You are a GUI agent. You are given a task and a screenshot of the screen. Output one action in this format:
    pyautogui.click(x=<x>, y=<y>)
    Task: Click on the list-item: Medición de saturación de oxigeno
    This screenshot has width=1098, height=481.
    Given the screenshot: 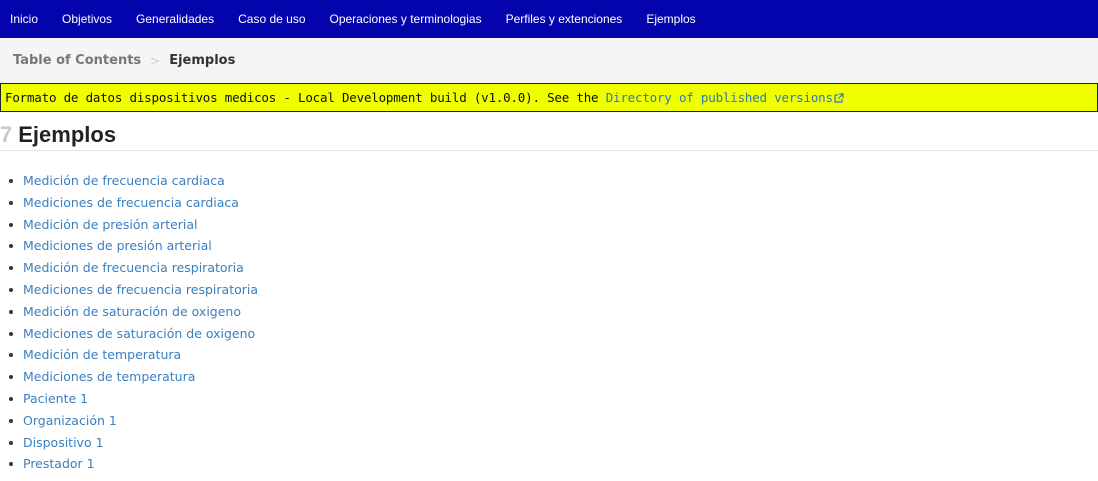 What is the action you would take?
    pyautogui.click(x=129, y=312)
    